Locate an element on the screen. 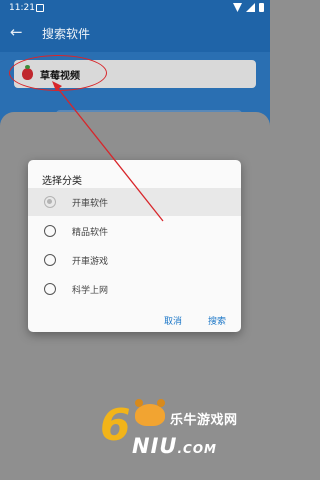  status-bar: 11:21 is located at coordinates (135, 8).